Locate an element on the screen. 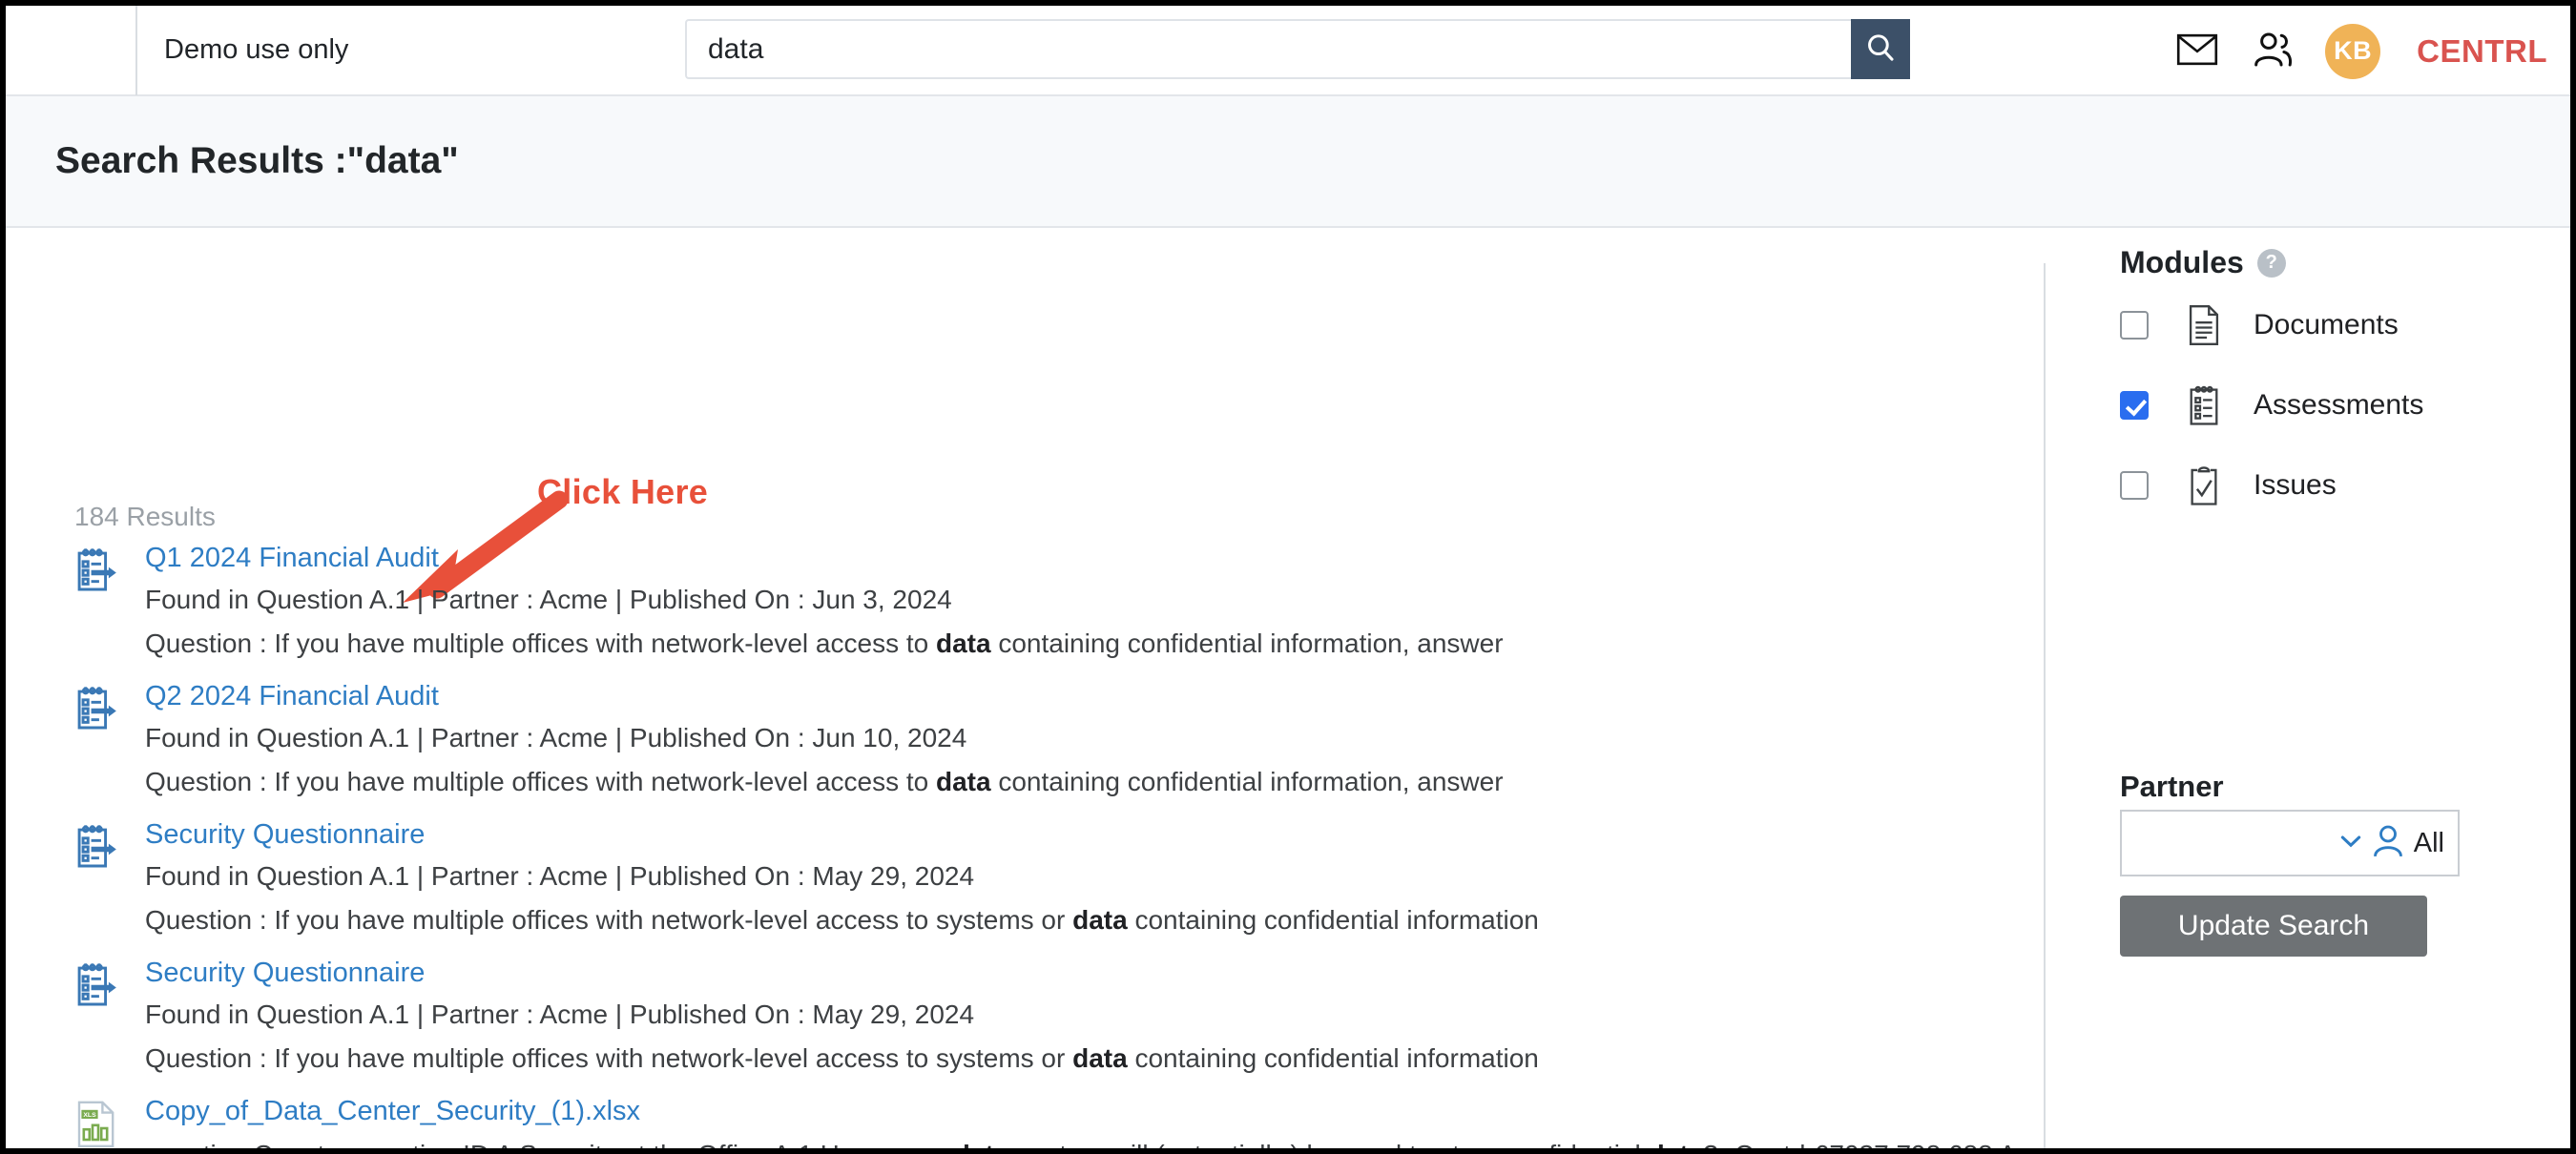 The image size is (2576, 1154). header-actions: KB CENTRL is located at coordinates (2364, 51).